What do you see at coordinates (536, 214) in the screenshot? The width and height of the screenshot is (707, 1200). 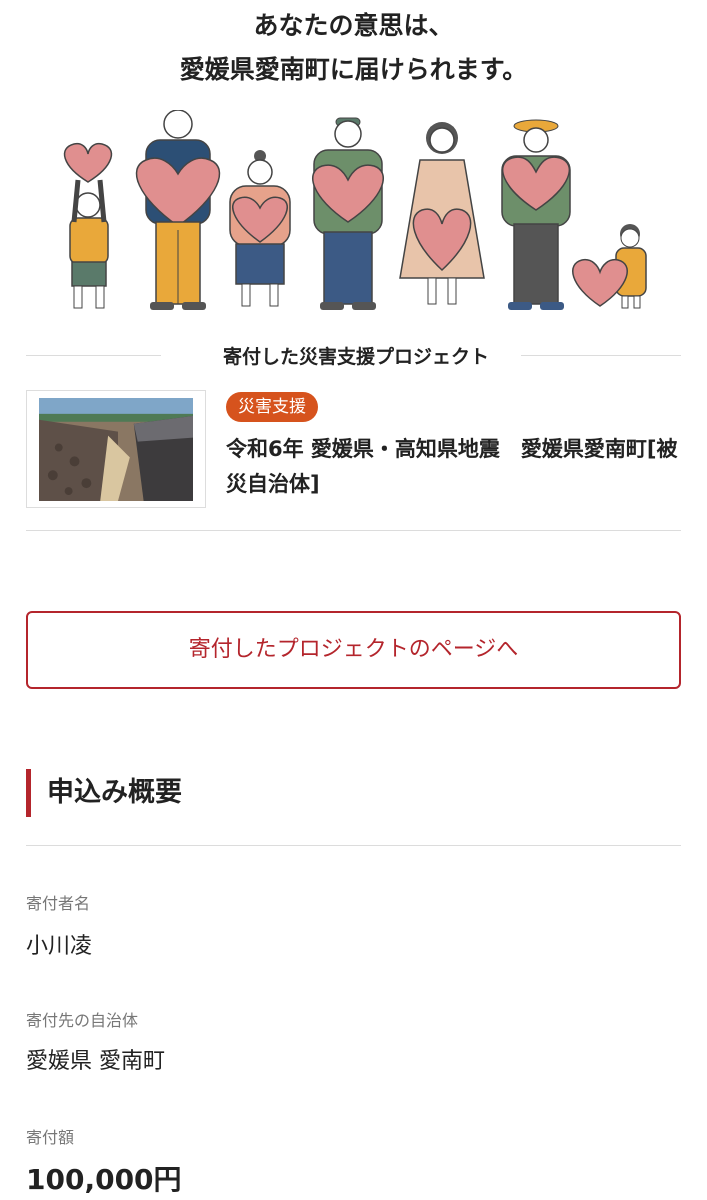 I see `man-with-hat-figure` at bounding box center [536, 214].